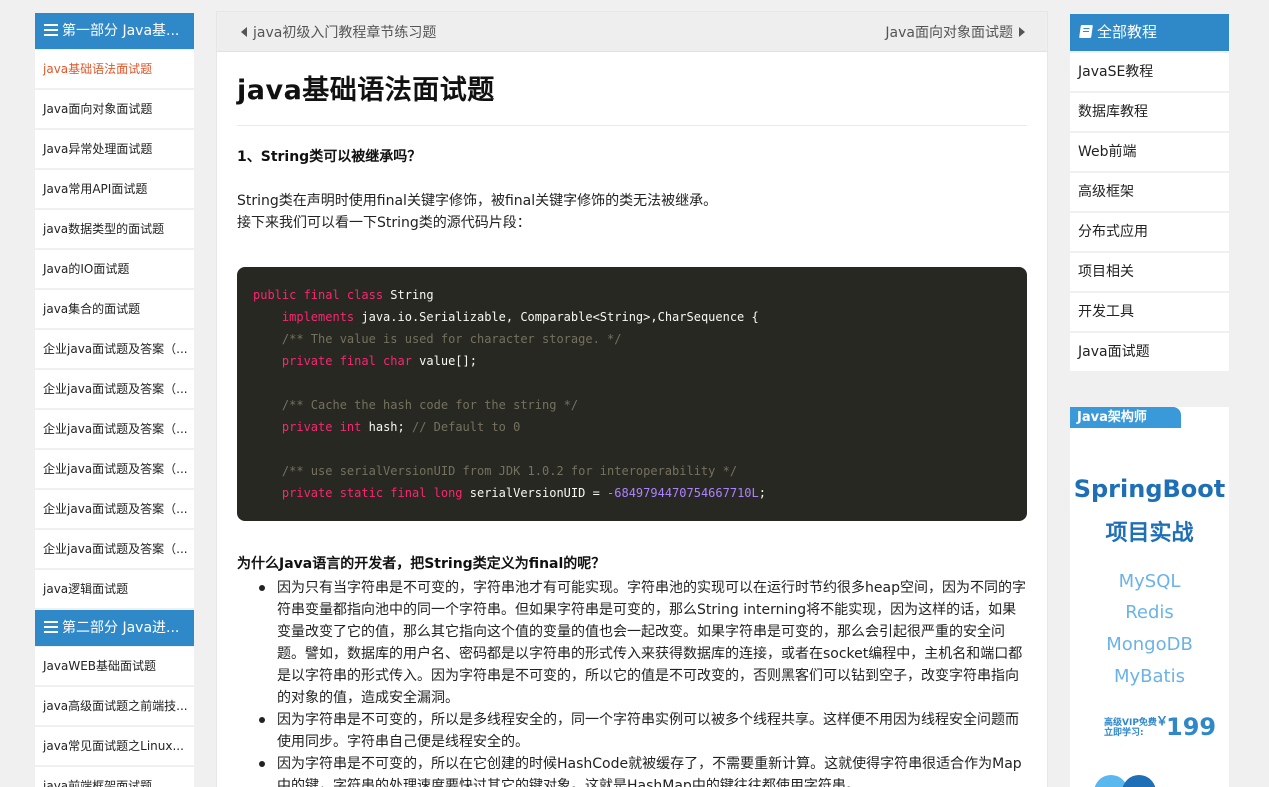 The height and width of the screenshot is (787, 1269). I want to click on ad-vip-text: 高级VIP免费 立即学习:, so click(1130, 728).